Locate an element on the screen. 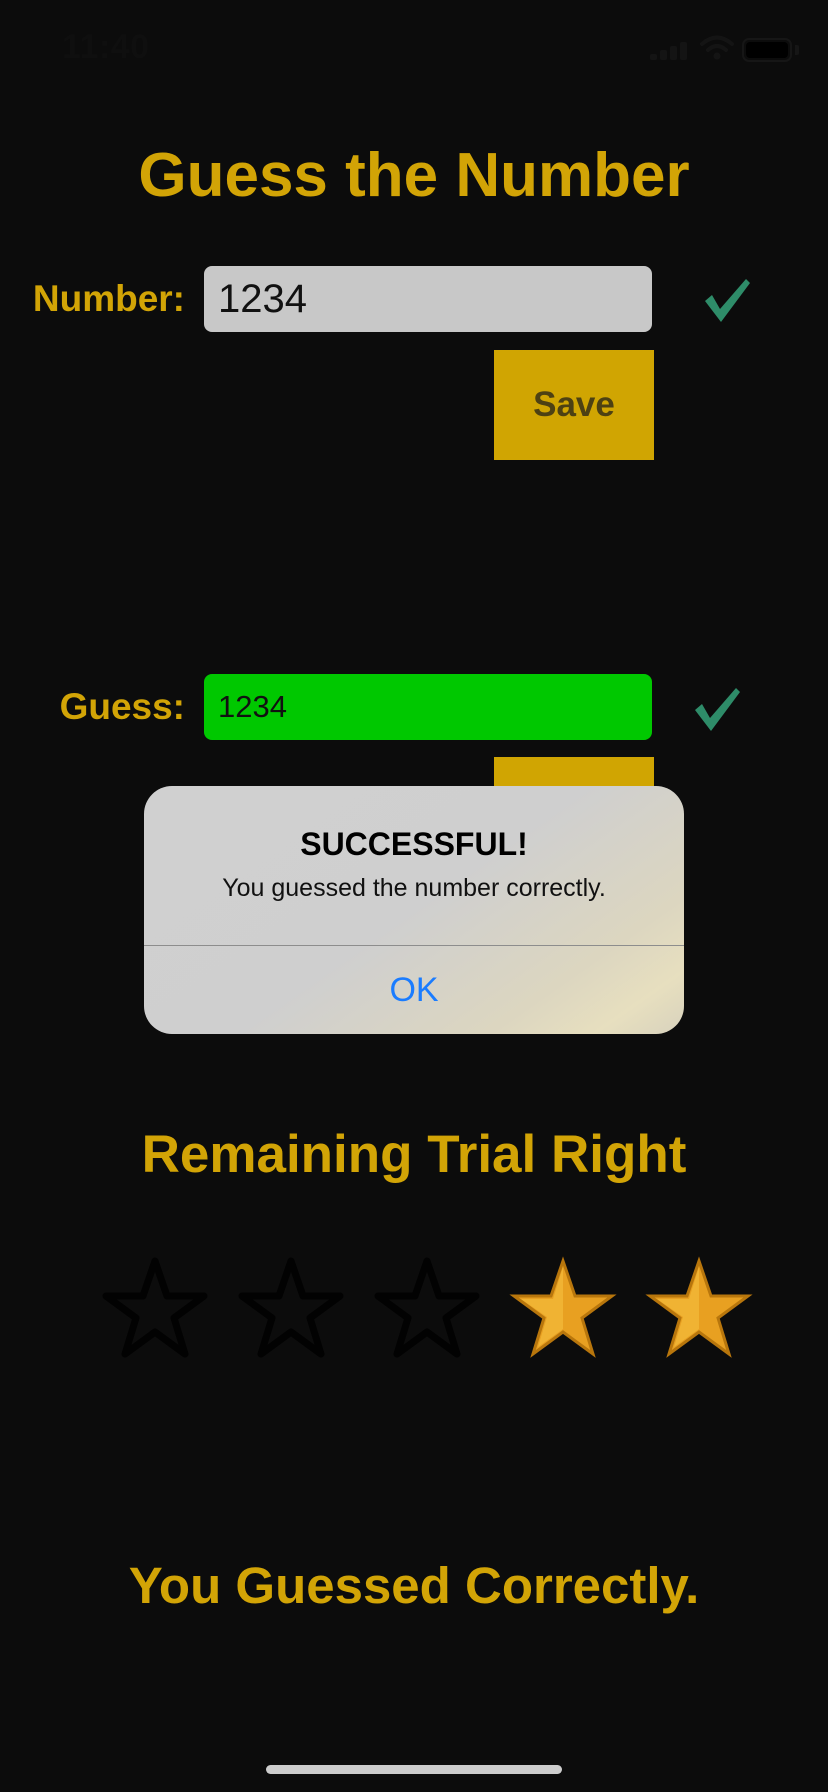 This screenshot has height=1792, width=828. result-message: You Guessed Correctly. is located at coordinates (414, 1585).